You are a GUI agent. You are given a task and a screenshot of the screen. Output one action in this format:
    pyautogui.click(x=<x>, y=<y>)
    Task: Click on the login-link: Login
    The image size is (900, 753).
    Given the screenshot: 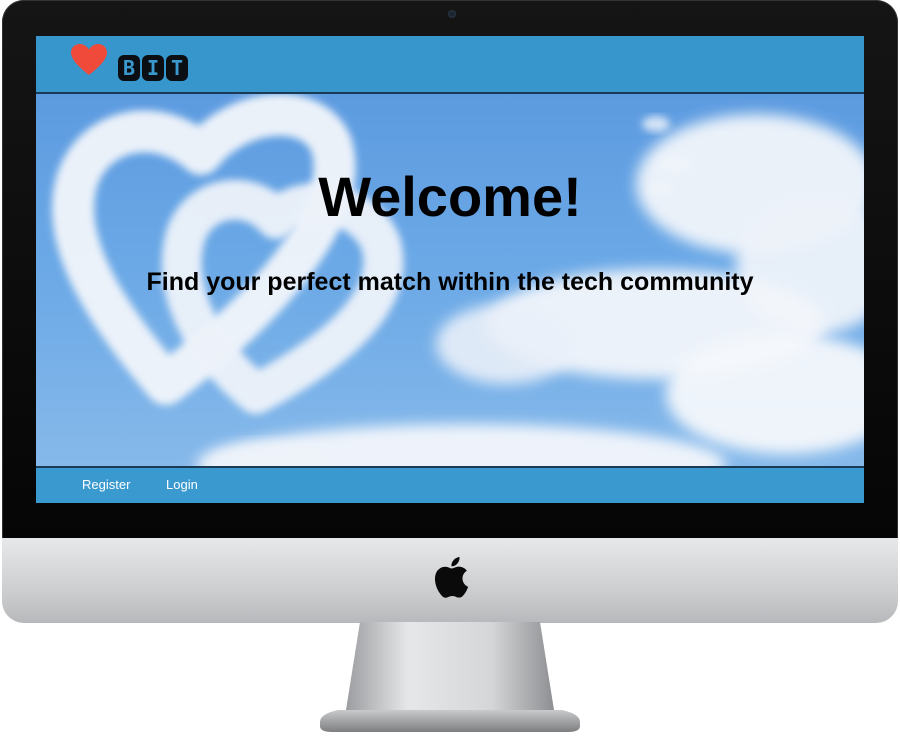 What is the action you would take?
    pyautogui.click(x=182, y=484)
    